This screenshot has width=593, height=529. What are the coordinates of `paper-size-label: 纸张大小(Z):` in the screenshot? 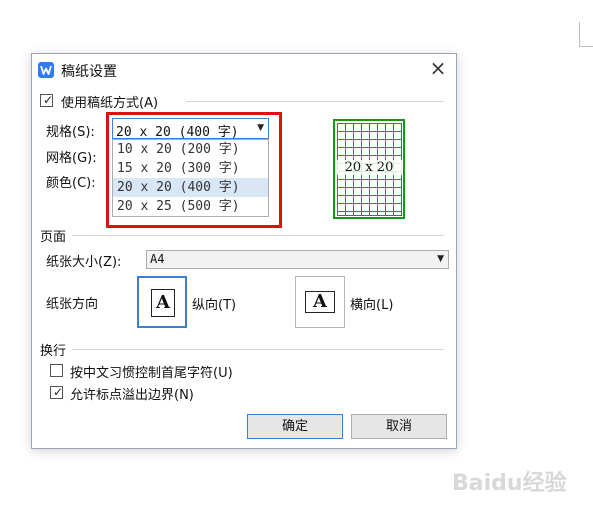 It's located at (84, 262).